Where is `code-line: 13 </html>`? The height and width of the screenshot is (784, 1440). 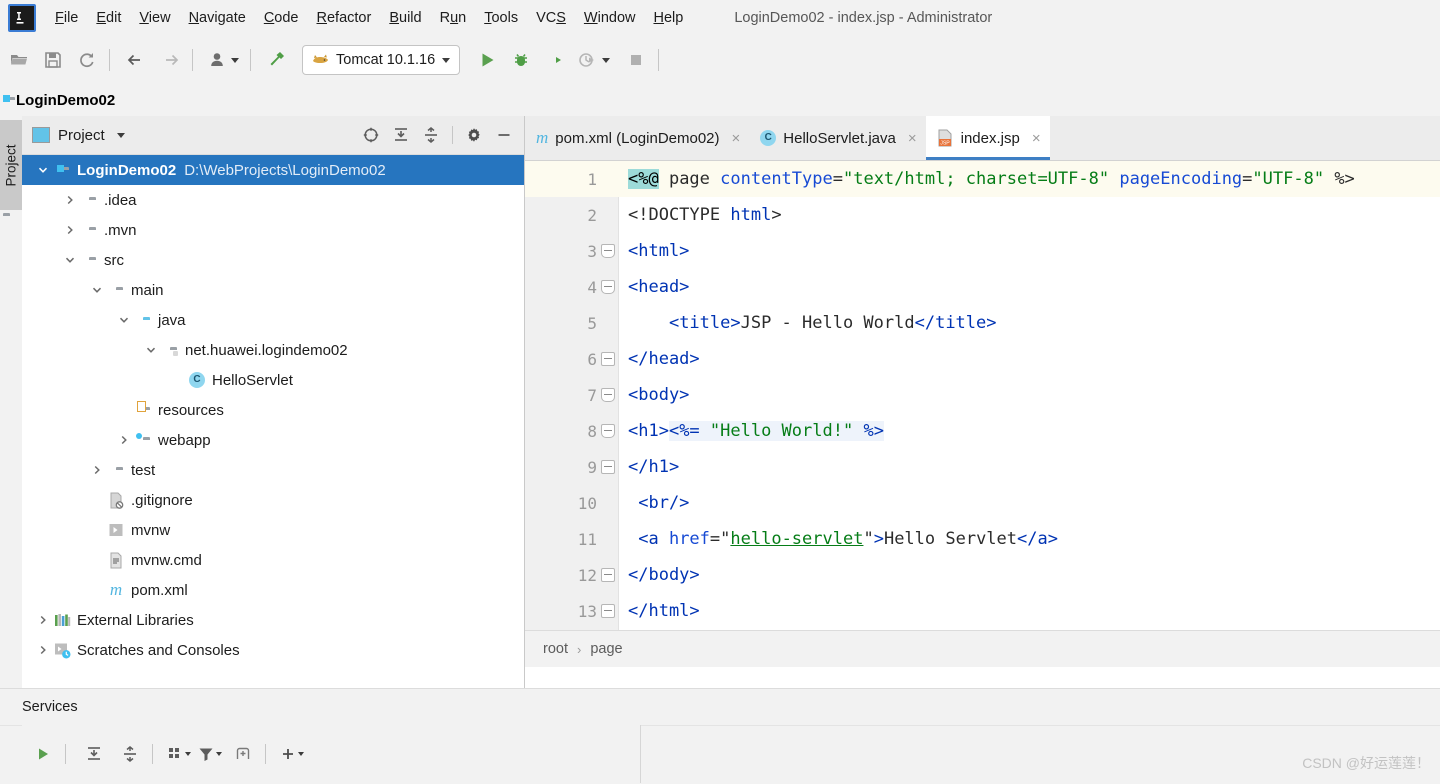
code-line: 13 </html> is located at coordinates (982, 611).